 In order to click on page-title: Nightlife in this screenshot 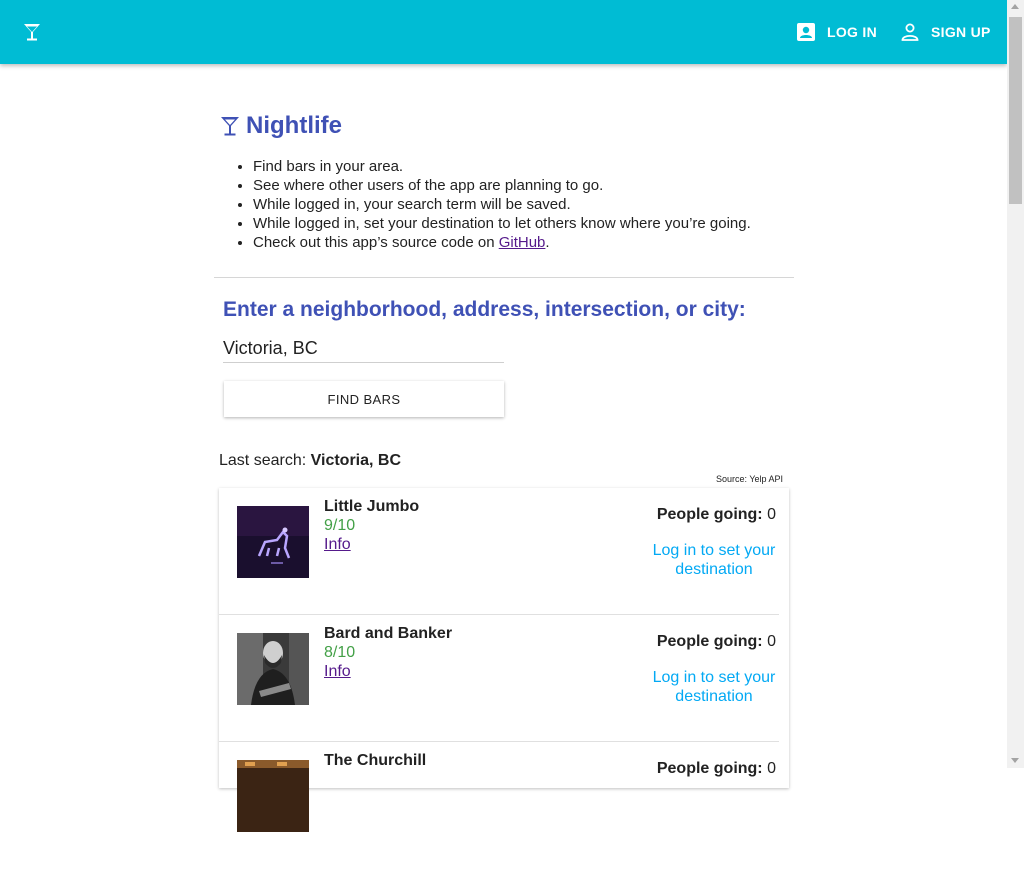, I will do `click(294, 125)`.